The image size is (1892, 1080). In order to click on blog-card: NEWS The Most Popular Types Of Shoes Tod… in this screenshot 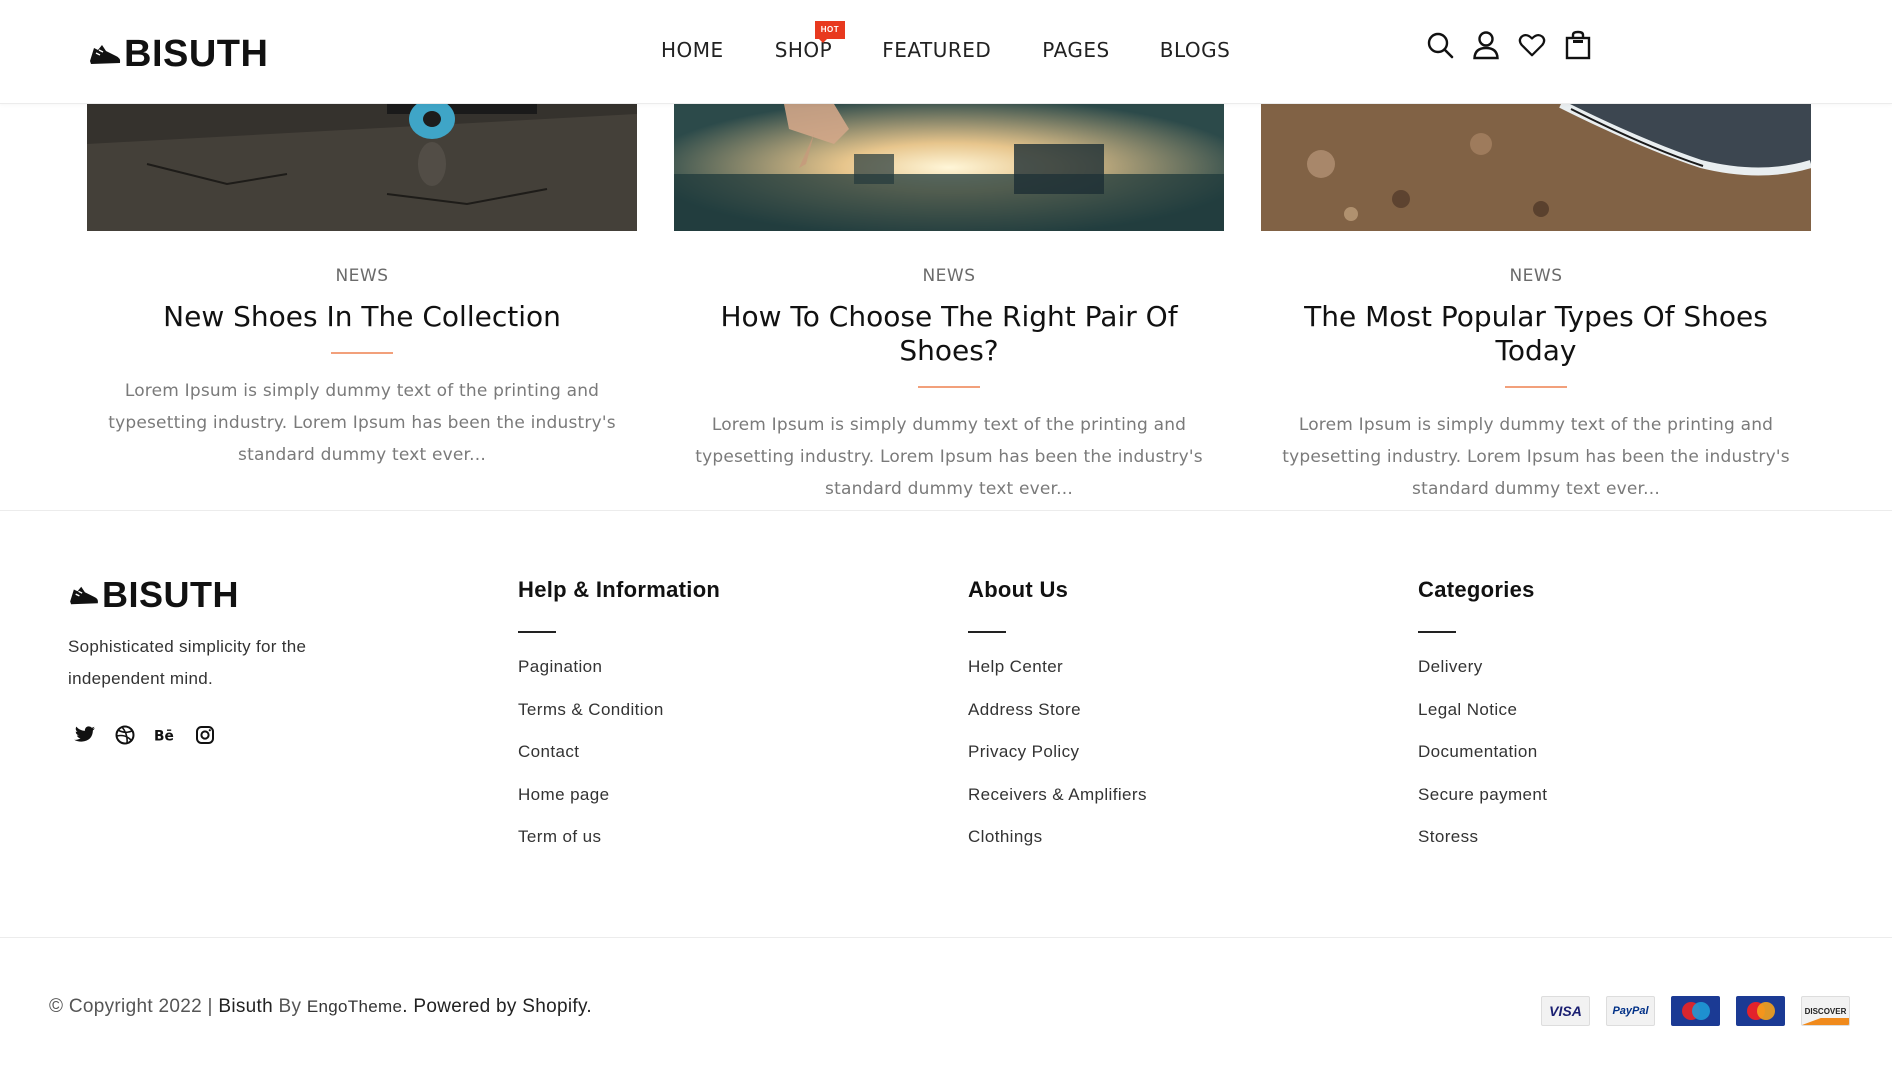, I will do `click(1536, 304)`.